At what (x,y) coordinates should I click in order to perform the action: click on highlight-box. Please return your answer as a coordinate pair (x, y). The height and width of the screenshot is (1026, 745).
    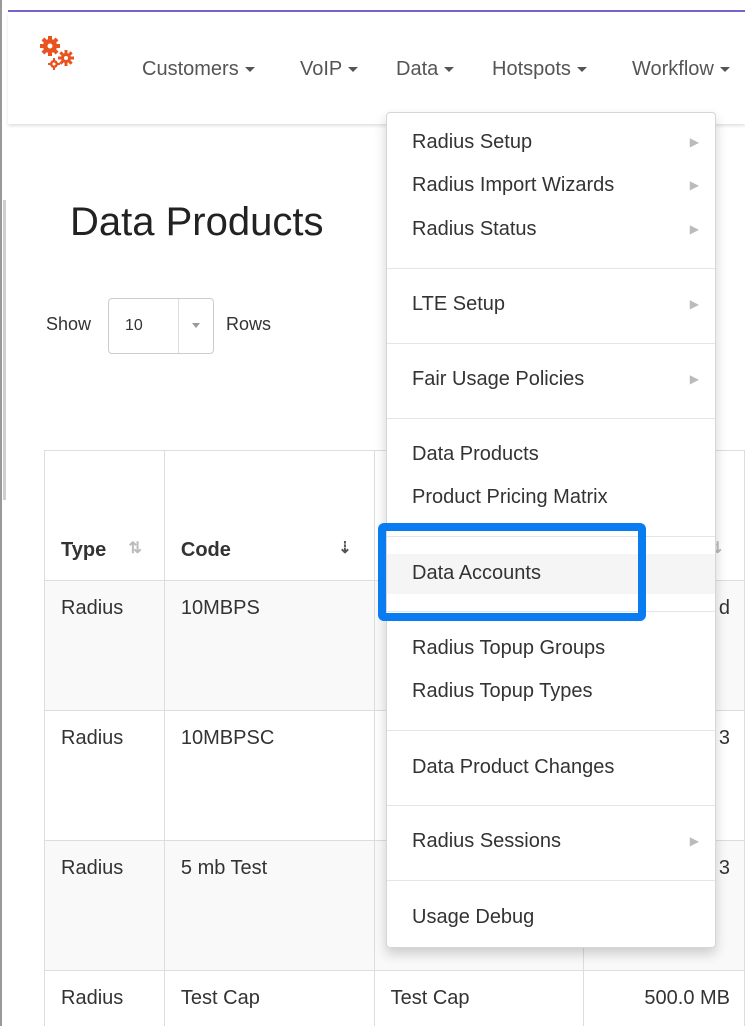
    Looking at the image, I should click on (512, 572).